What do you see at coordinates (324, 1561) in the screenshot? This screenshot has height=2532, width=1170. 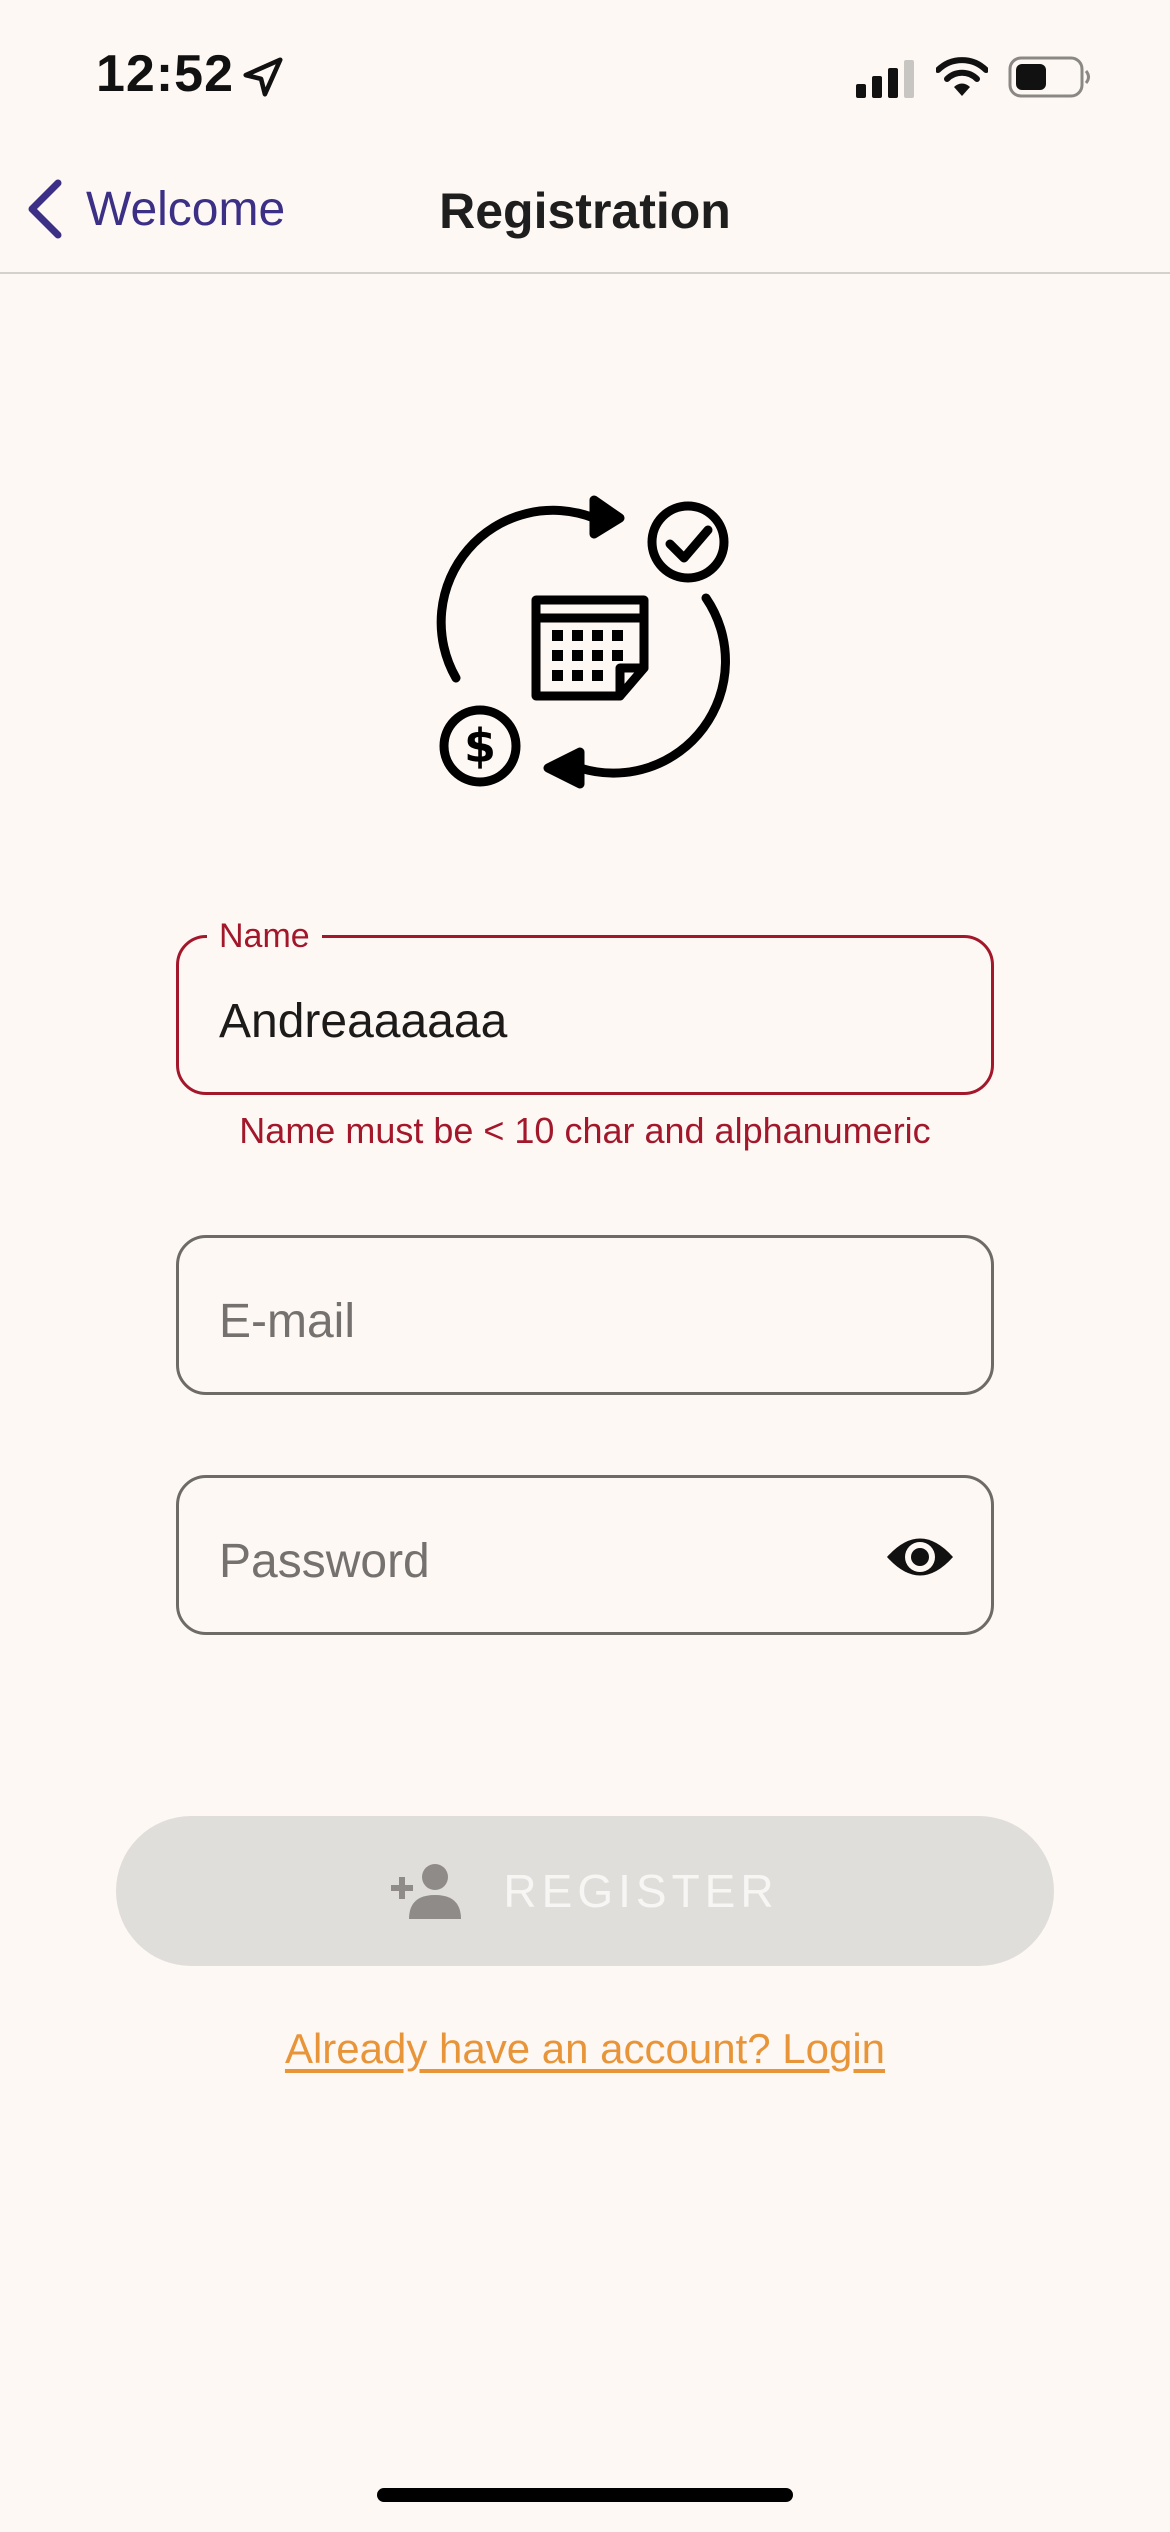 I see `password-placeholder: Password` at bounding box center [324, 1561].